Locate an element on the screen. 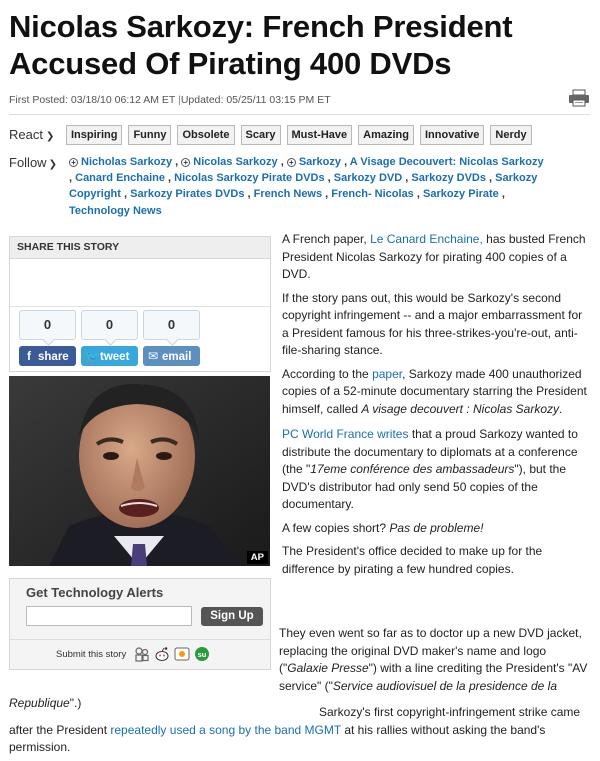  print-icon is located at coordinates (579, 98).